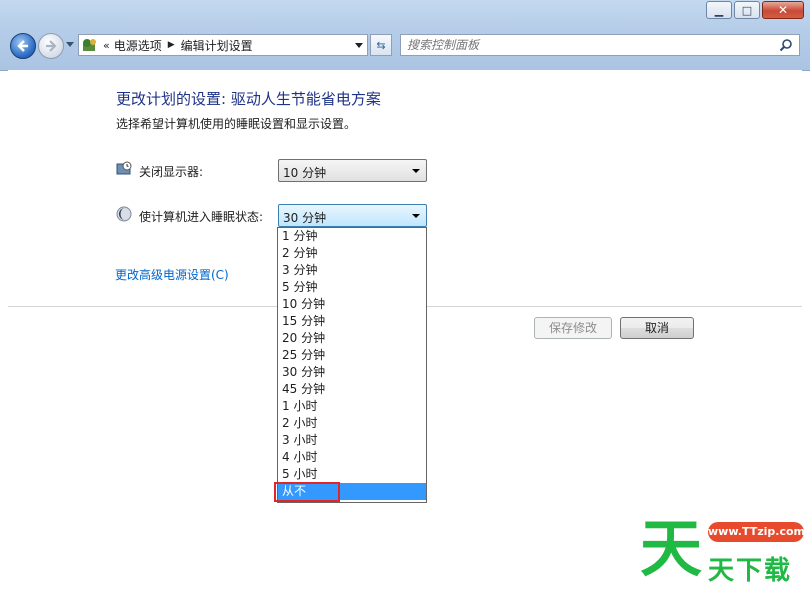 This screenshot has width=810, height=590. What do you see at coordinates (352, 474) in the screenshot?
I see `list-item: 5 小时` at bounding box center [352, 474].